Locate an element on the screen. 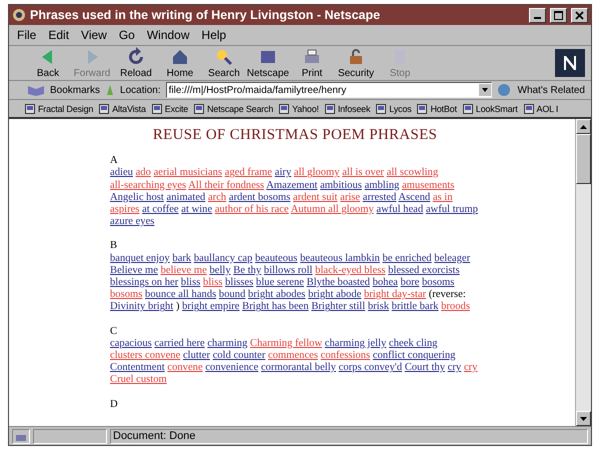 This screenshot has height=450, width=600. toolbar-button: Back is located at coordinates (48, 63).